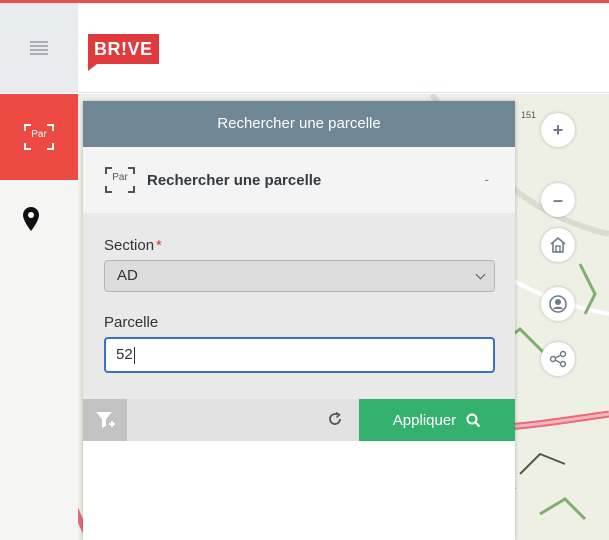  I want to click on parcelle-label: Parcelle, so click(131, 322).